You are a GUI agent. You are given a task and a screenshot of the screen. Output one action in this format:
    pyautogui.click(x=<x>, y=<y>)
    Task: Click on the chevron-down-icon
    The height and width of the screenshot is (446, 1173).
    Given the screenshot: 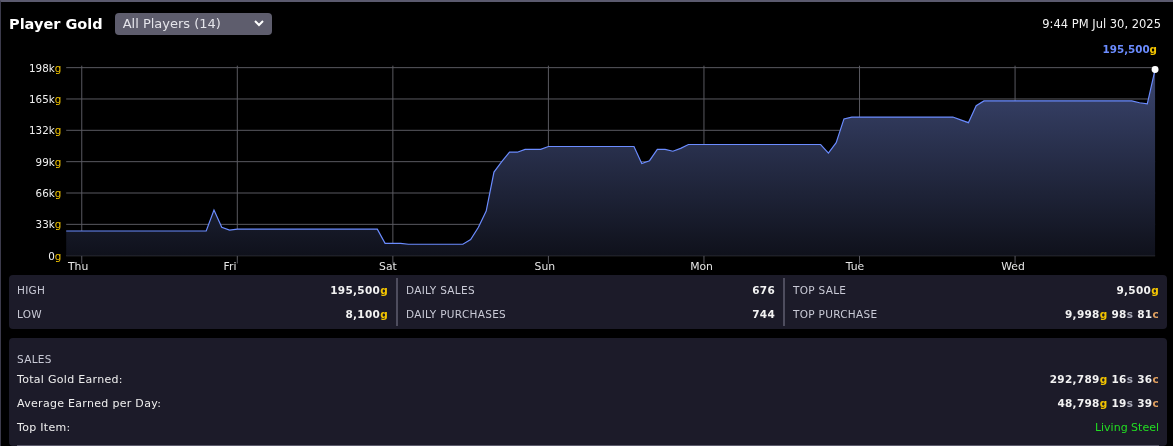 What is the action you would take?
    pyautogui.click(x=258, y=24)
    